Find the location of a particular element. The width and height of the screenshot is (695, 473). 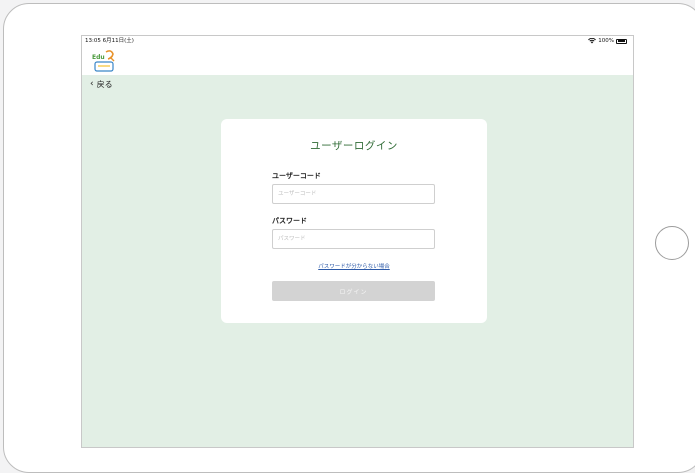

back-button: ‹ 戻る is located at coordinates (101, 84).